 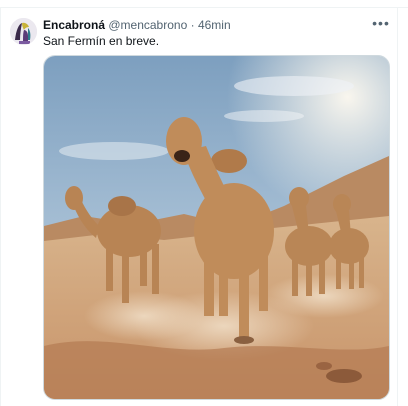 I want to click on user-handle: @mencabrono, so click(x=147, y=25).